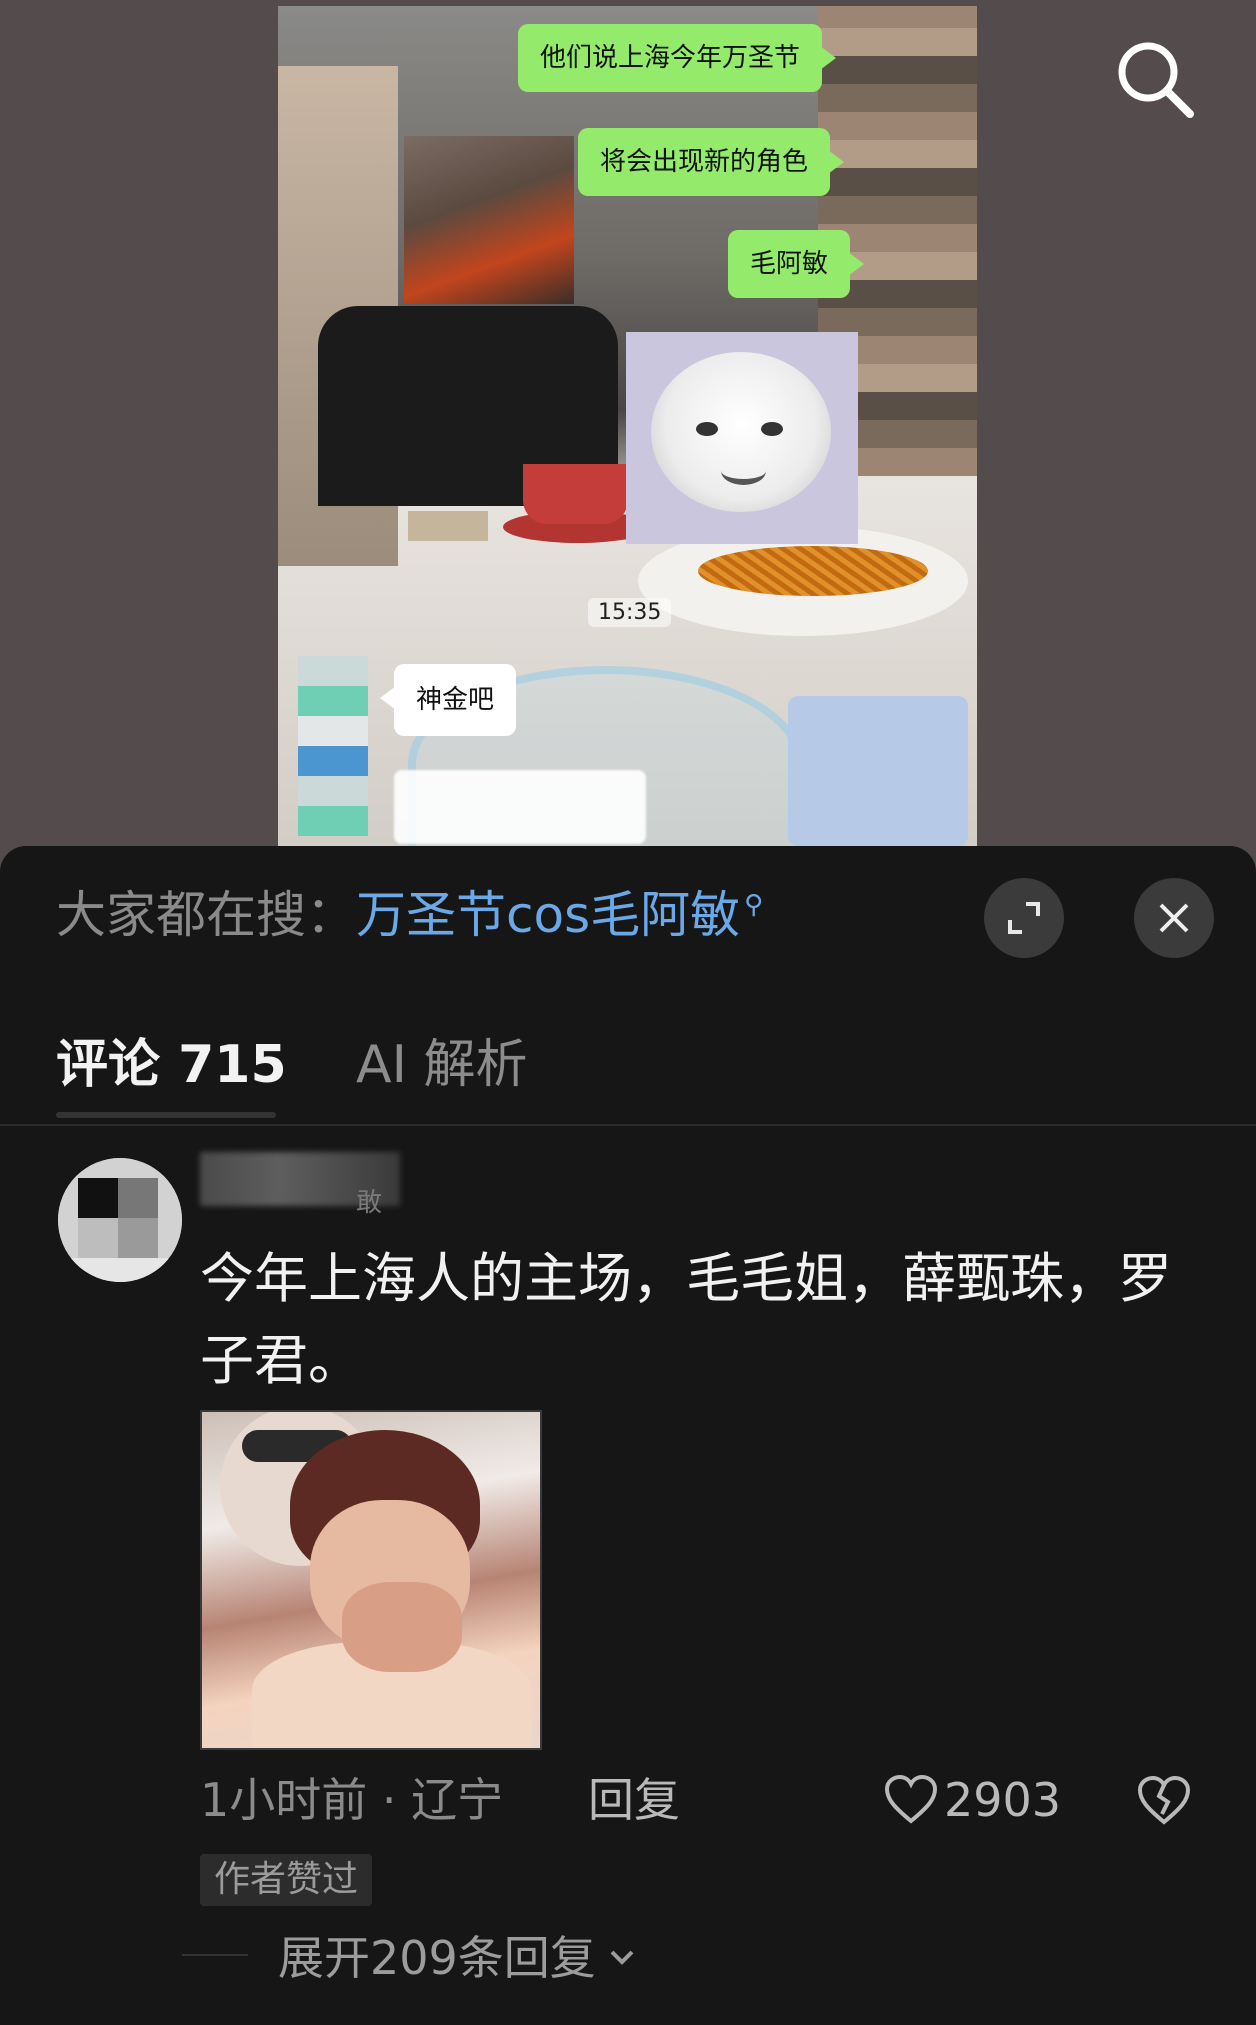 The height and width of the screenshot is (2025, 1256). I want to click on close-icon, so click(1174, 918).